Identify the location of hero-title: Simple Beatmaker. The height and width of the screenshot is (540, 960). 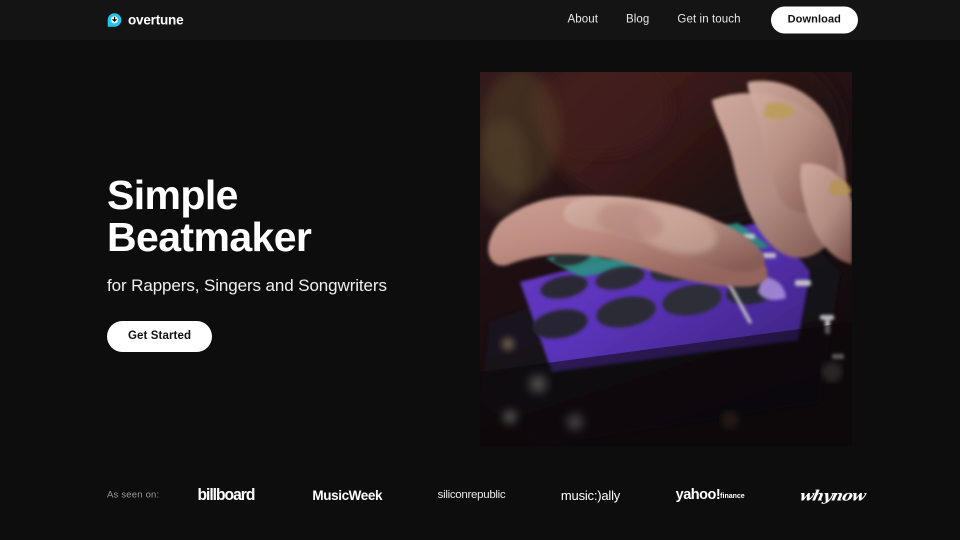
(209, 216).